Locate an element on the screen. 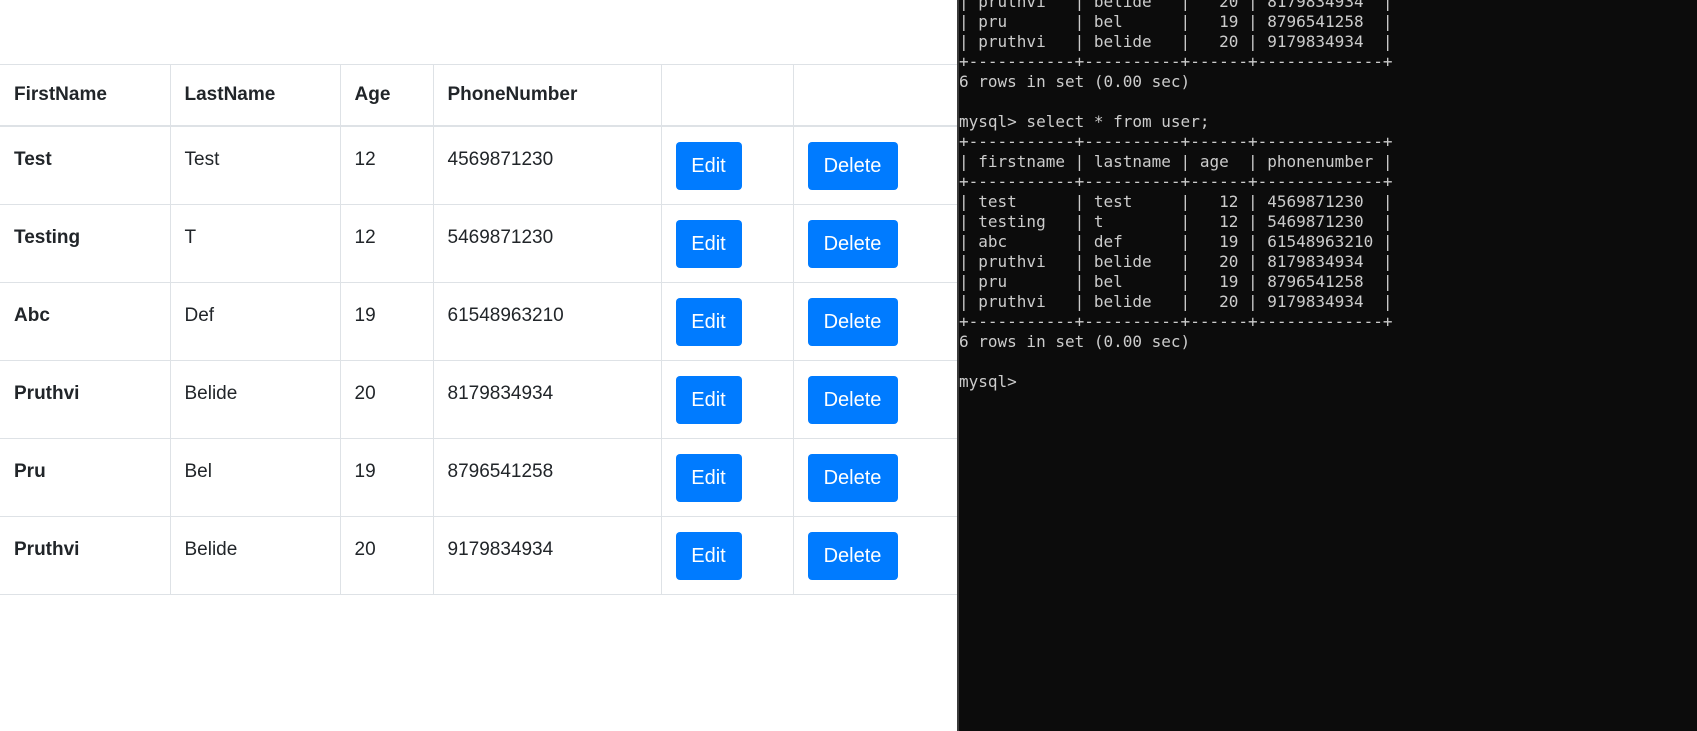 The width and height of the screenshot is (1697, 731). table-row: Pruthvi Belide 20 9179834934 Edit Delete is located at coordinates (478, 555).